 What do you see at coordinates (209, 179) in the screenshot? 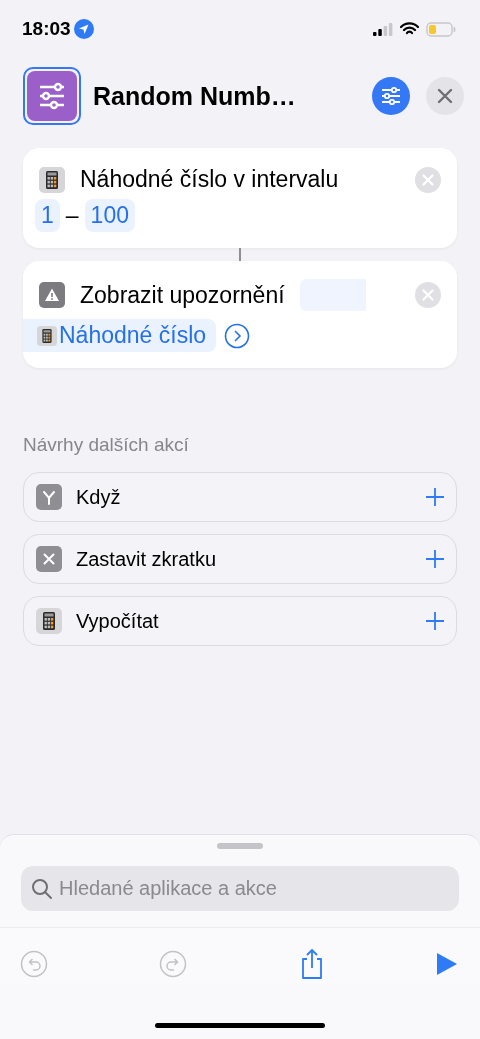
I see `action-title: Náhodné číslo v intervalu` at bounding box center [209, 179].